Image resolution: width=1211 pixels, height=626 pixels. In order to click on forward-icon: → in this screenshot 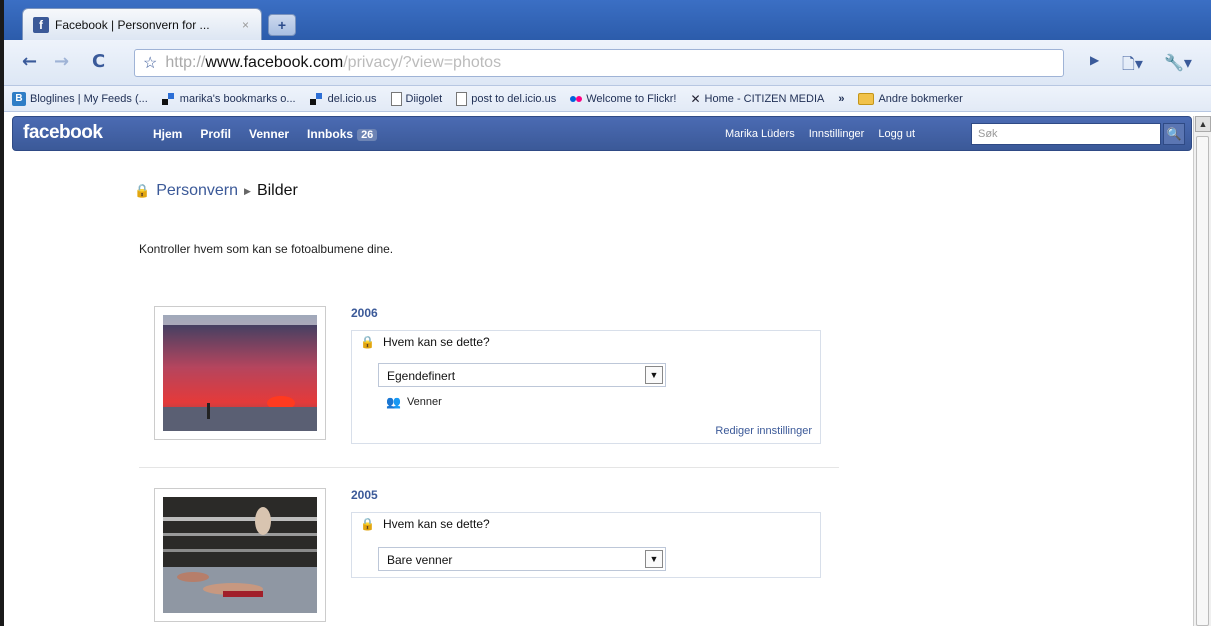, I will do `click(61, 61)`.